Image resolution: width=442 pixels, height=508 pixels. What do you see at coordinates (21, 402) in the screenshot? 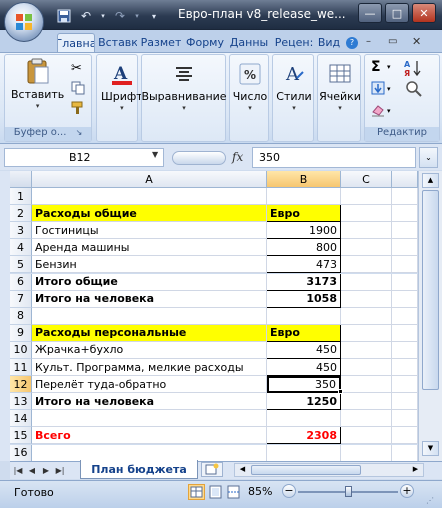
I see `row-header: 13` at bounding box center [21, 402].